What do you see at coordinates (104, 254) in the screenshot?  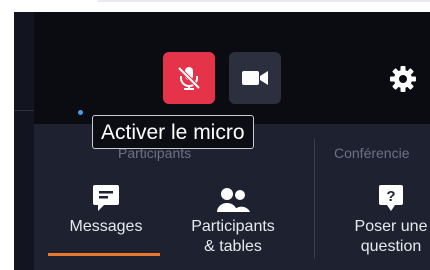 I see `active-tab-underline` at bounding box center [104, 254].